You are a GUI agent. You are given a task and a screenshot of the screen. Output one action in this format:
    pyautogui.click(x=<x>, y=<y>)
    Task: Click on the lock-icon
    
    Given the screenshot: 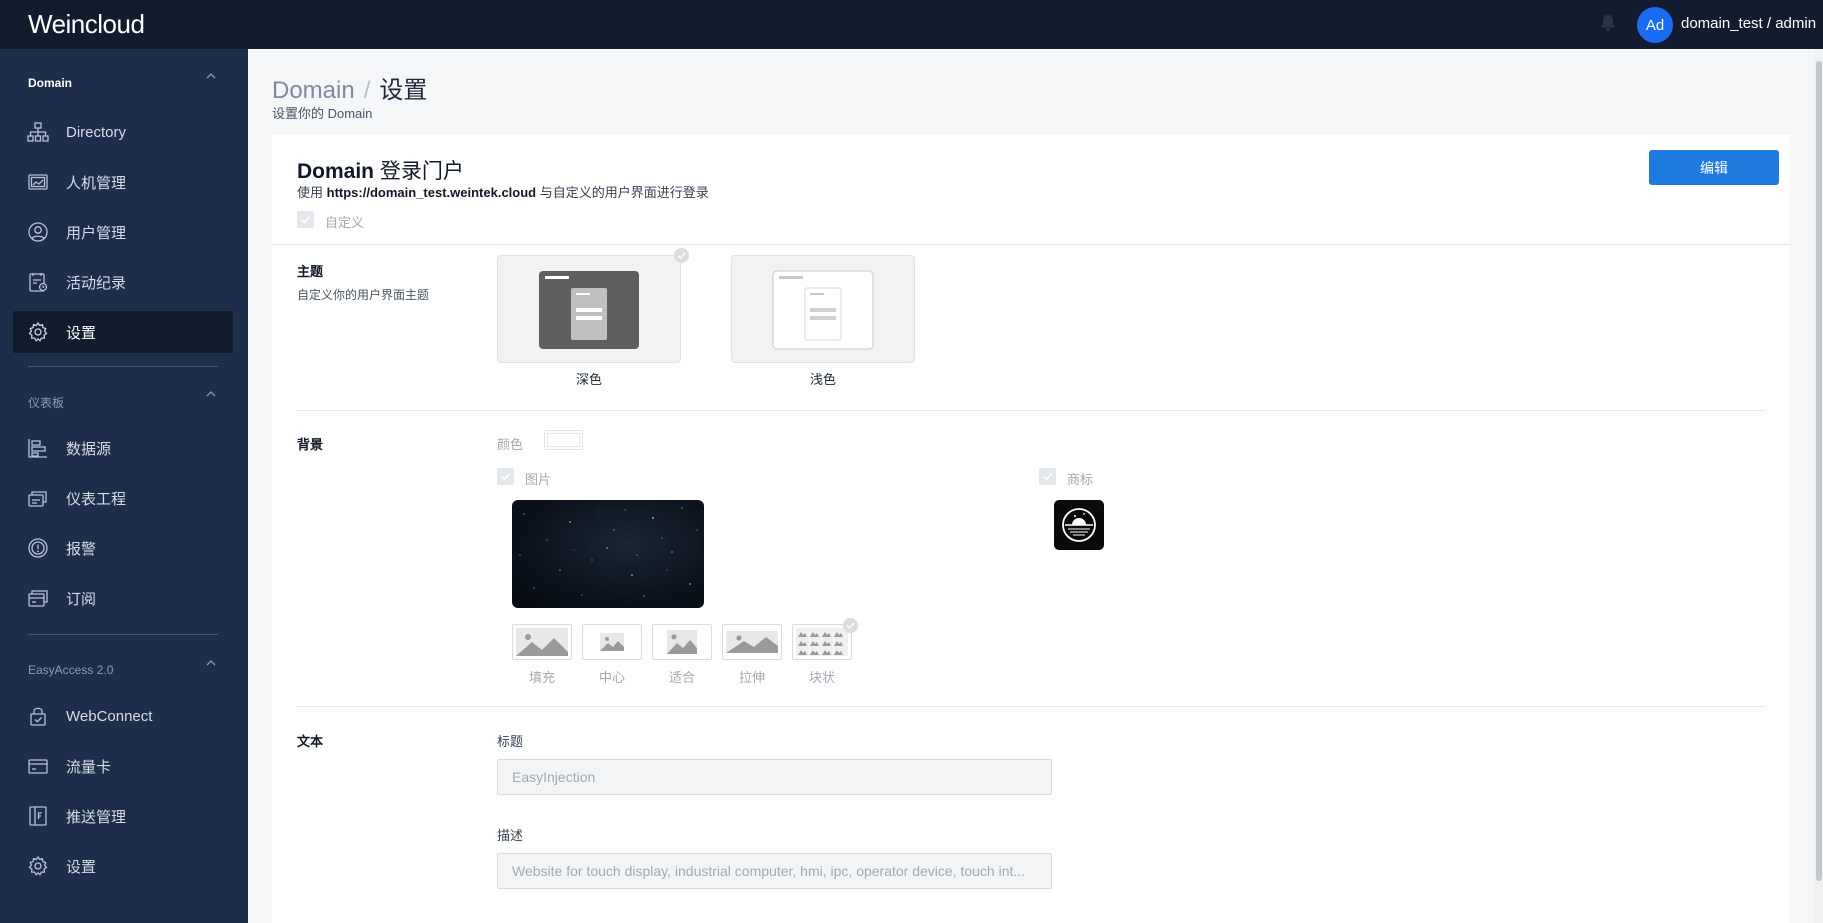 What is the action you would take?
    pyautogui.click(x=38, y=716)
    